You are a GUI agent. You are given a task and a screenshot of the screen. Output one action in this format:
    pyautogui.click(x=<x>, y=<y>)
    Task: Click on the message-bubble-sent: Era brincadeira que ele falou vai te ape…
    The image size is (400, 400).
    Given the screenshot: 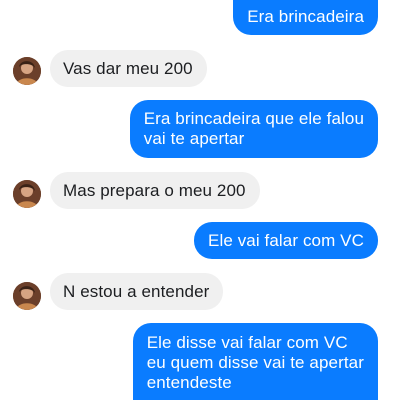 What is the action you would take?
    pyautogui.click(x=253, y=129)
    